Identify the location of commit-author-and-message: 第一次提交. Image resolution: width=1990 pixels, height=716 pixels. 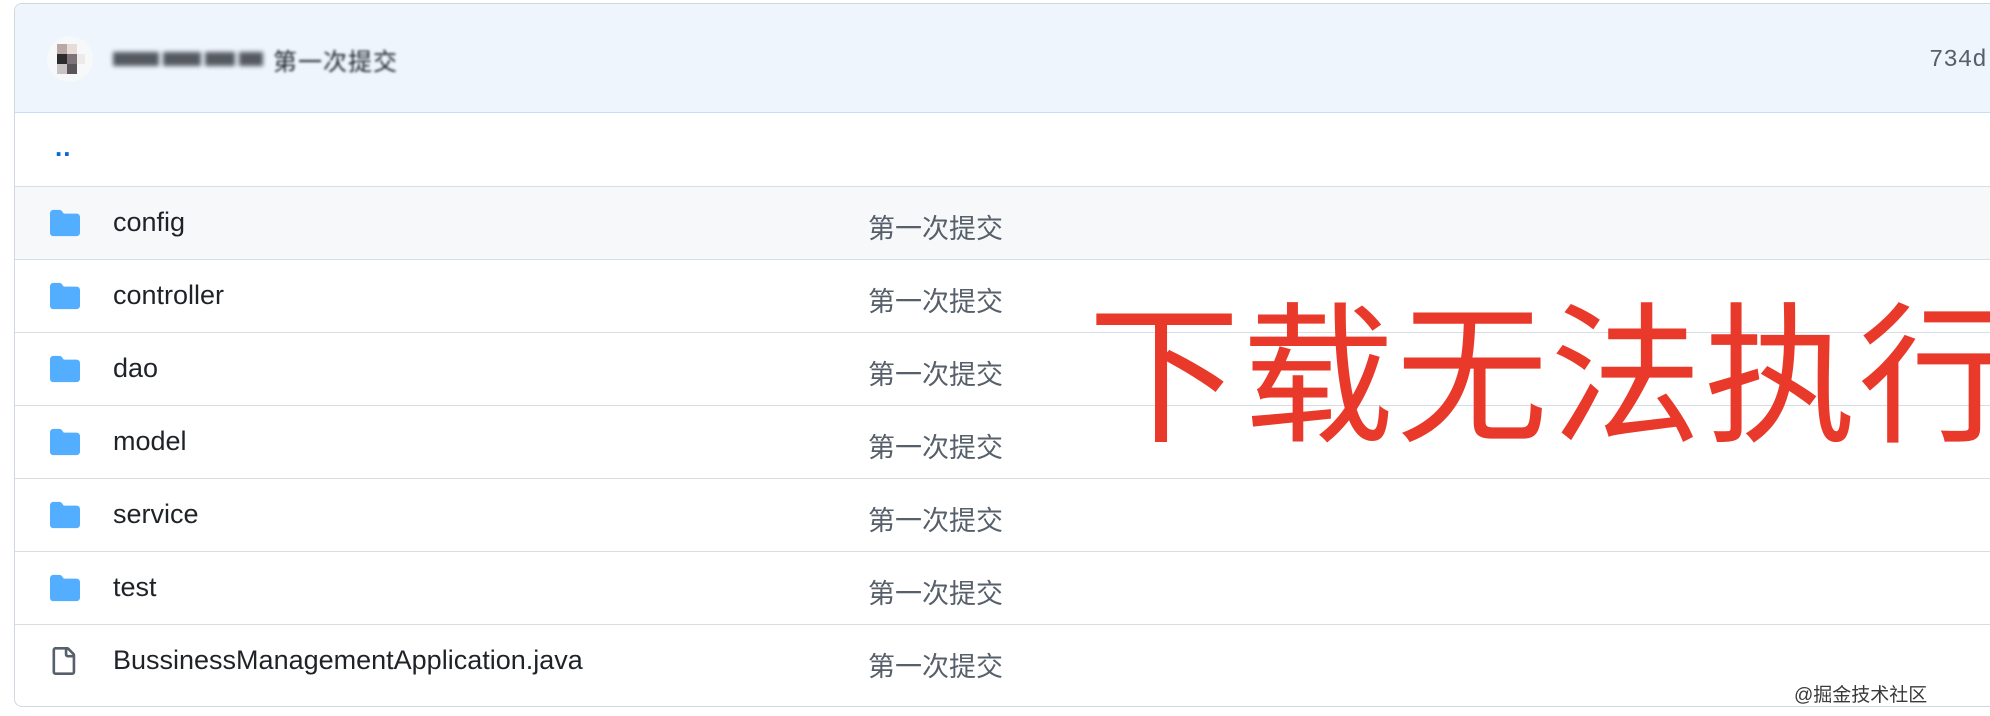
(255, 61).